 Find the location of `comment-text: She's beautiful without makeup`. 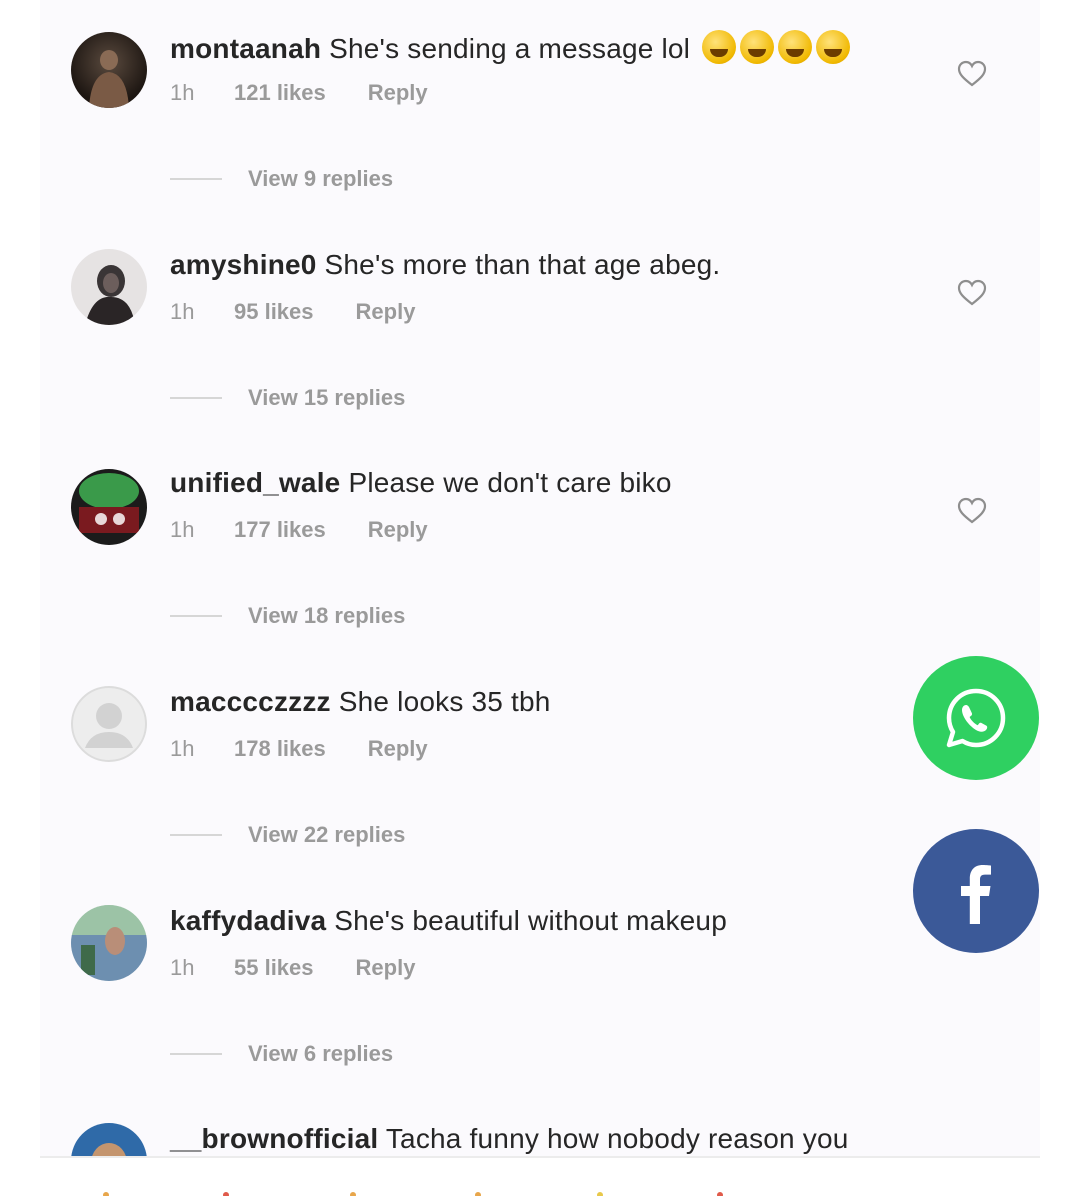

comment-text: She's beautiful without makeup is located at coordinates (530, 920).